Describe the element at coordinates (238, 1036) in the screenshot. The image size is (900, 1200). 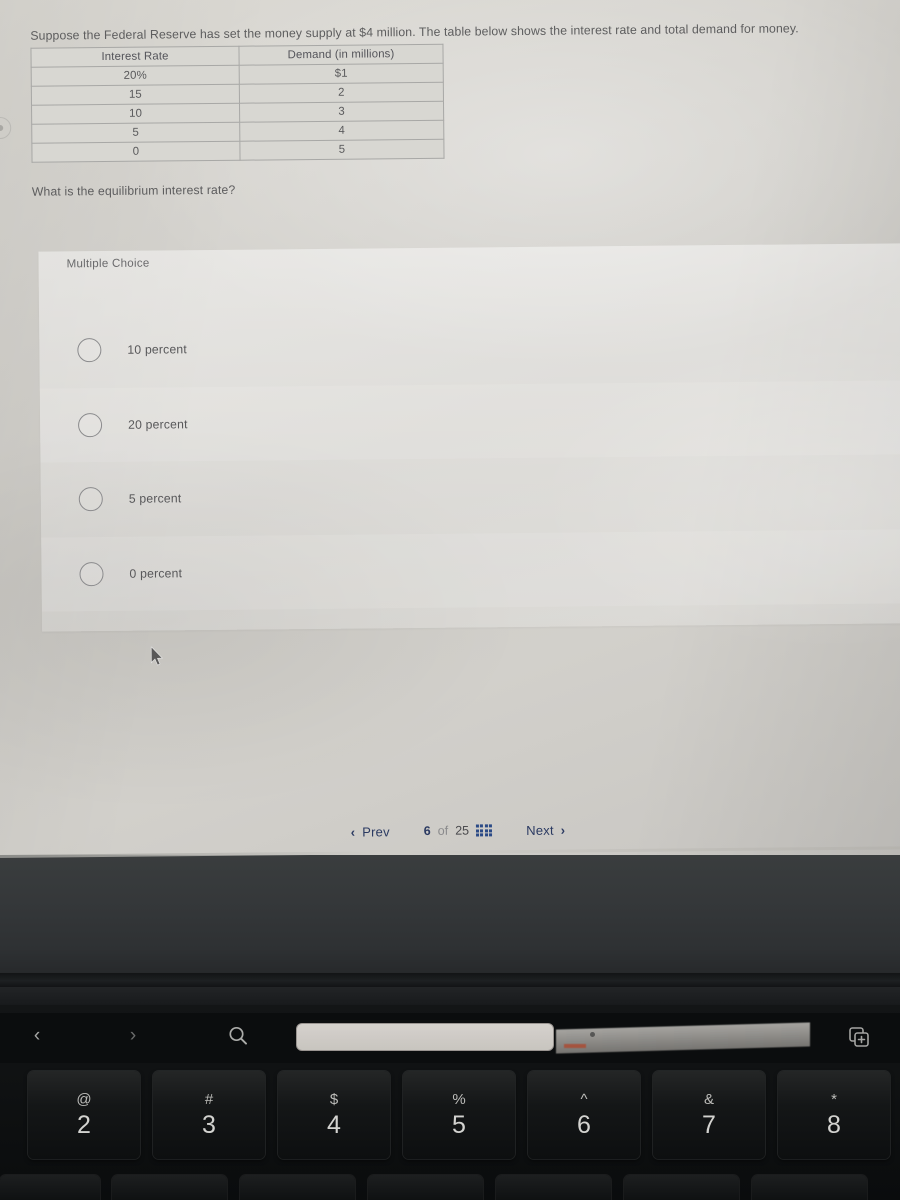
I see `search-icon` at that location.